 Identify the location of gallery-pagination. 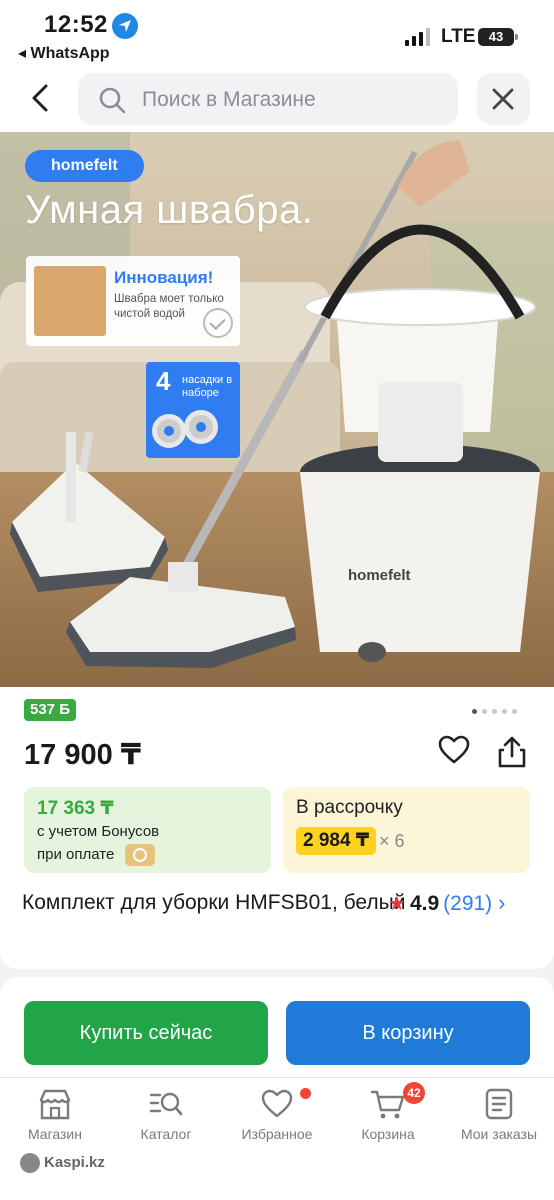
(497, 710).